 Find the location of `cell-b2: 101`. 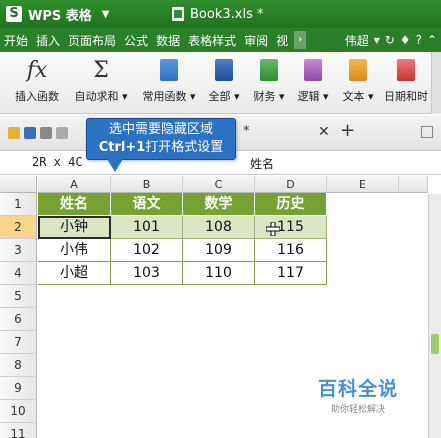

cell-b2: 101 is located at coordinates (147, 227).